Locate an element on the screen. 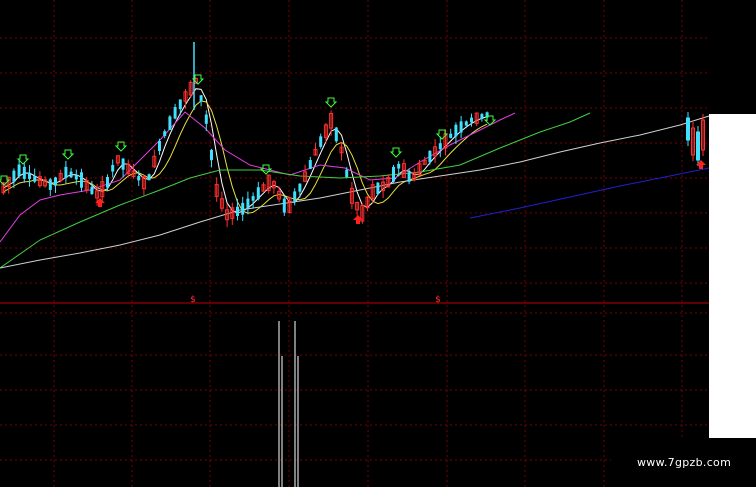  watermark-box: www.7gpzb.com is located at coordinates (683, 462).